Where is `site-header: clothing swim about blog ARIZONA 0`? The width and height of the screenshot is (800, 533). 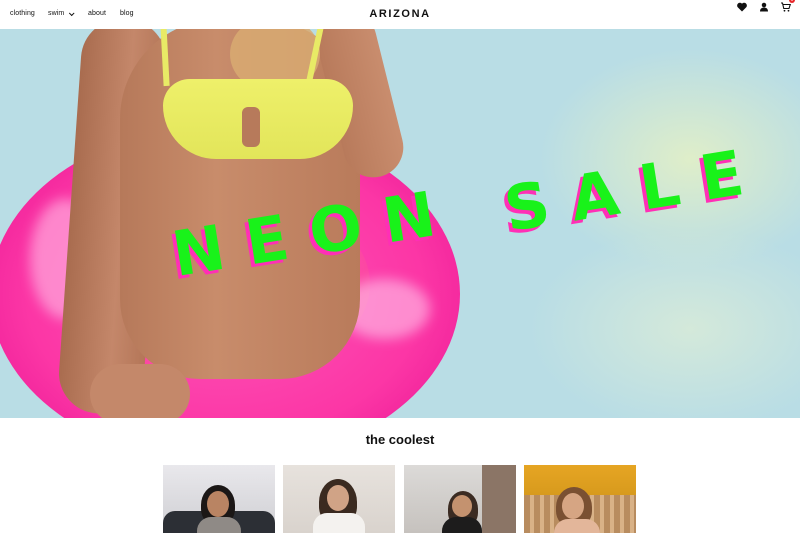 site-header: clothing swim about blog ARIZONA 0 is located at coordinates (400, 14).